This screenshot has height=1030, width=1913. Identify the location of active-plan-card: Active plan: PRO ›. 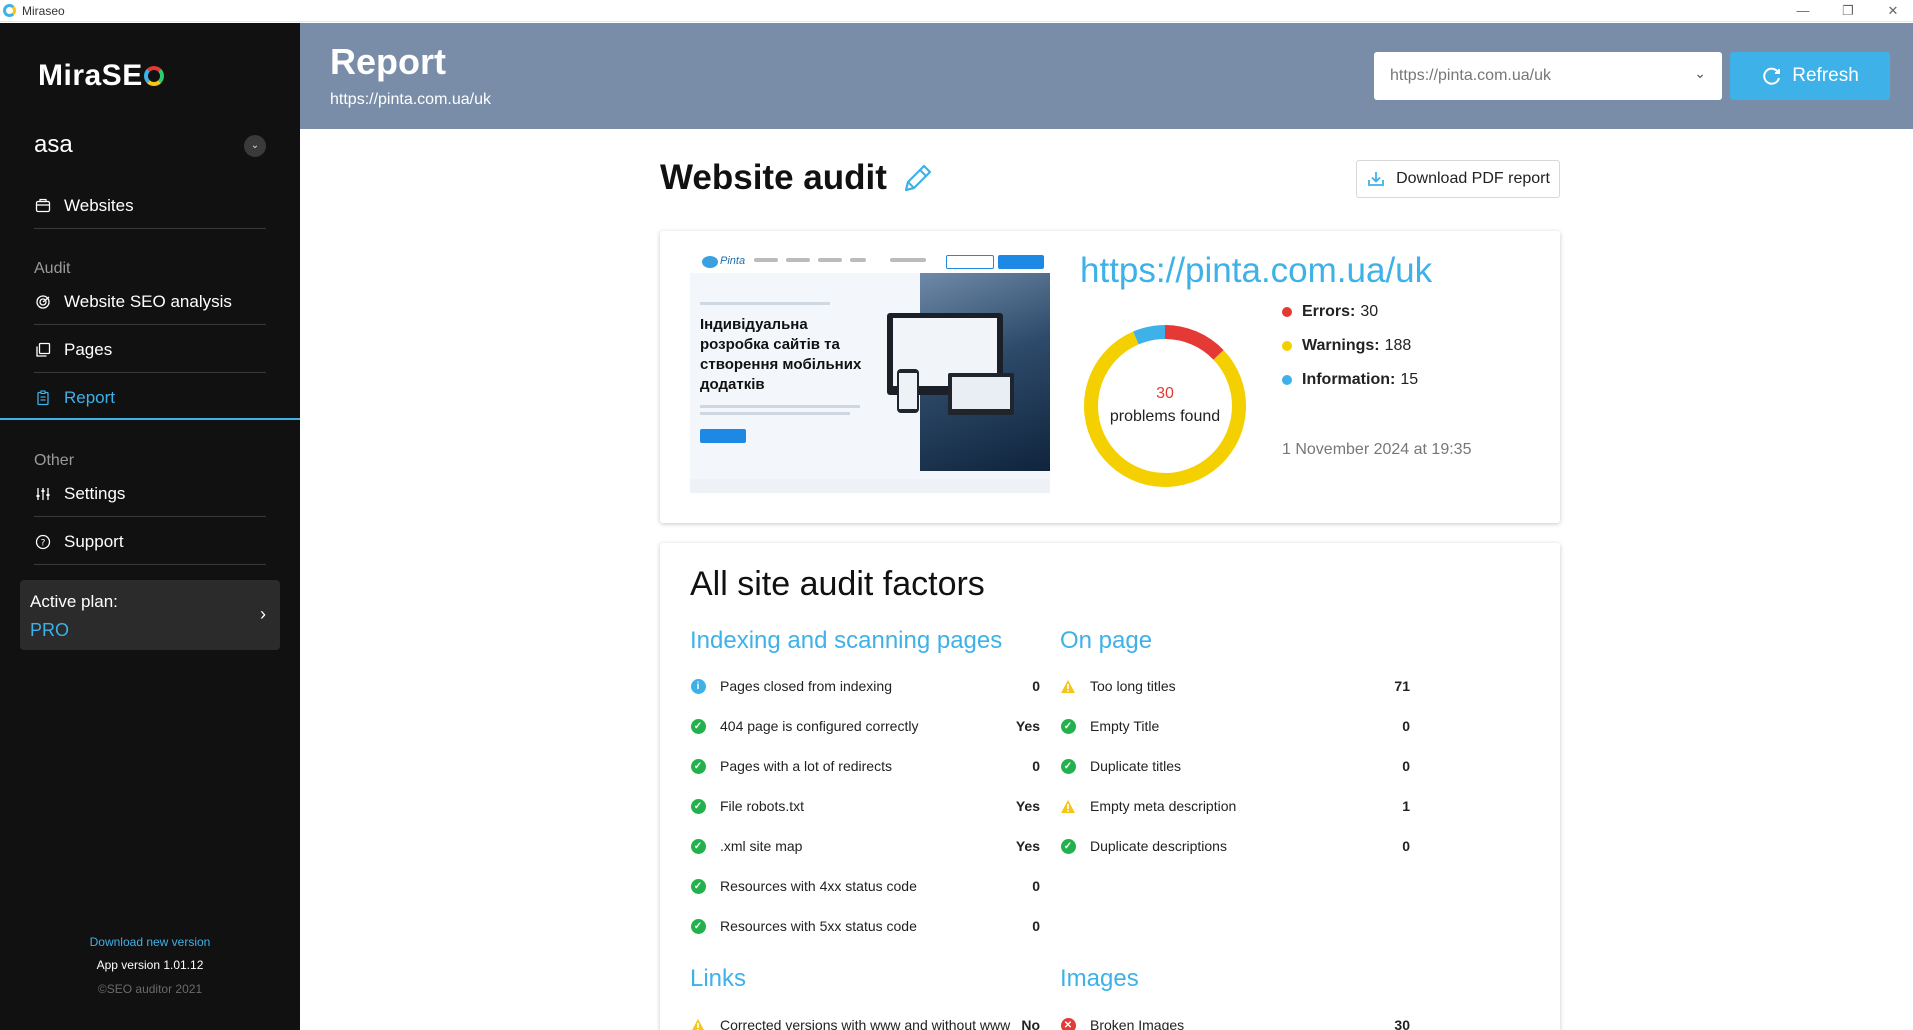
(150, 615).